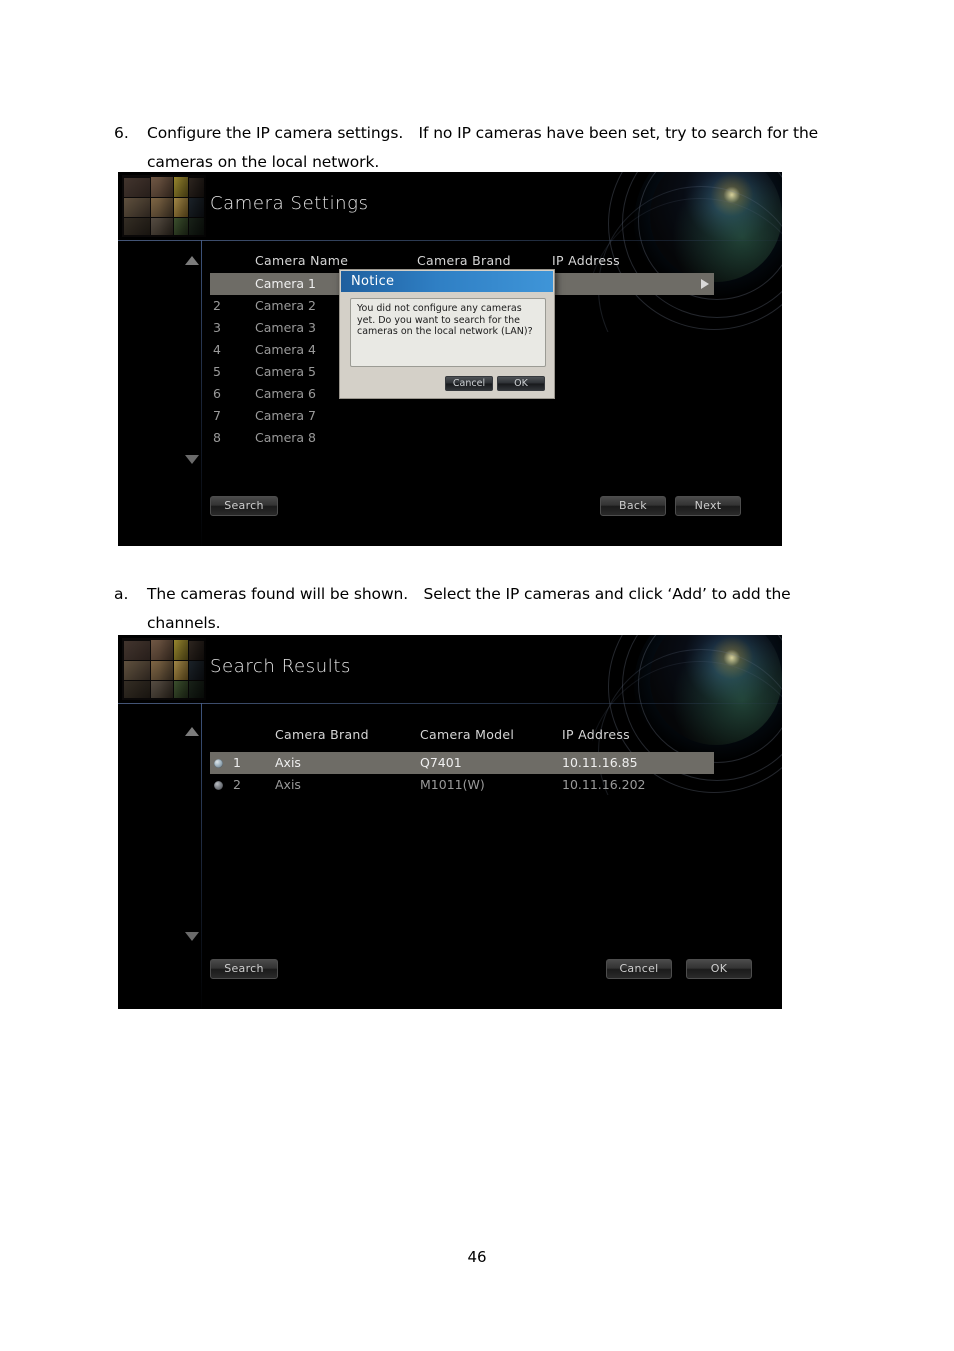 The height and width of the screenshot is (1351, 954). I want to click on row-index: 1, so click(237, 762).